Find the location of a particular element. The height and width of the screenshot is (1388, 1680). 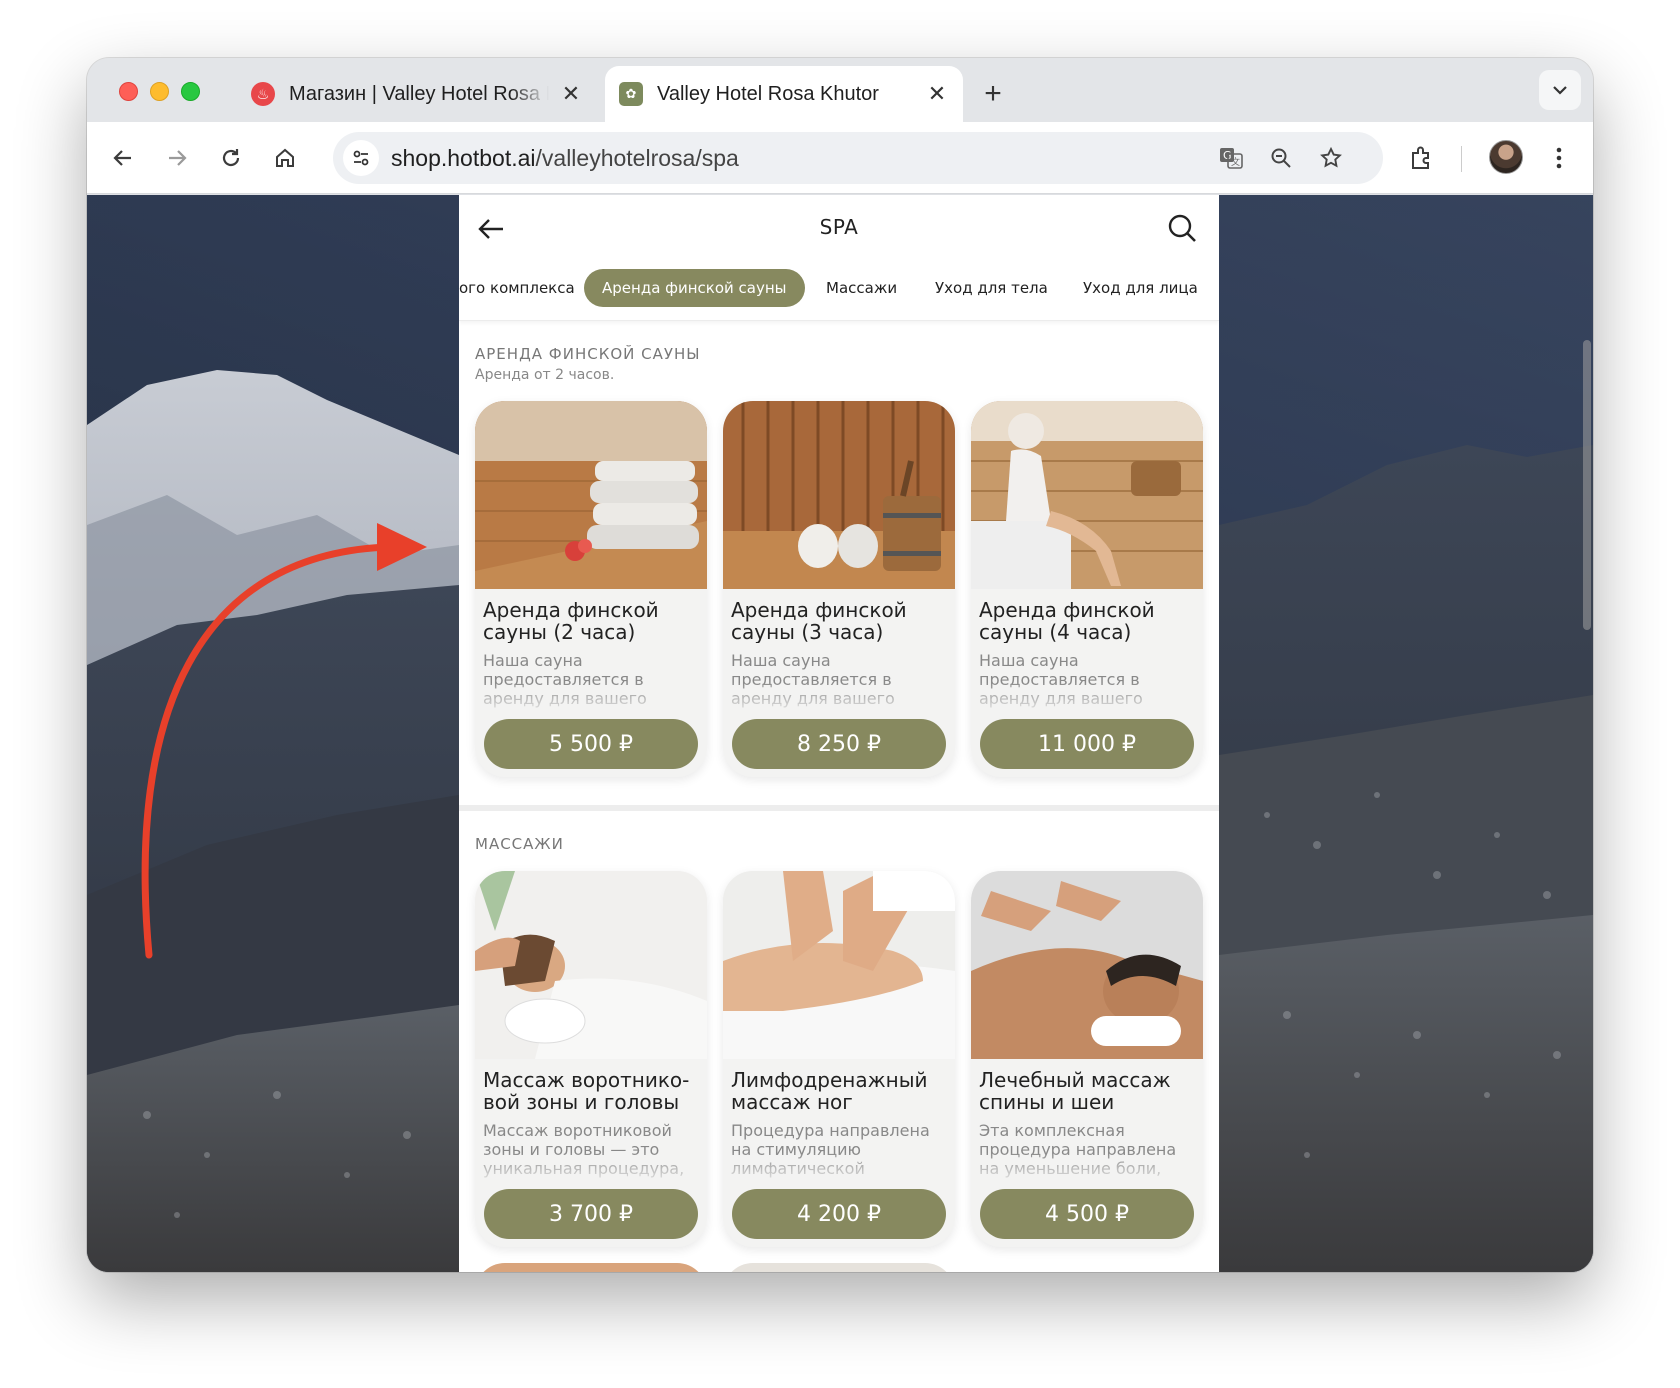

kebab-menu-icon is located at coordinates (1559, 158).